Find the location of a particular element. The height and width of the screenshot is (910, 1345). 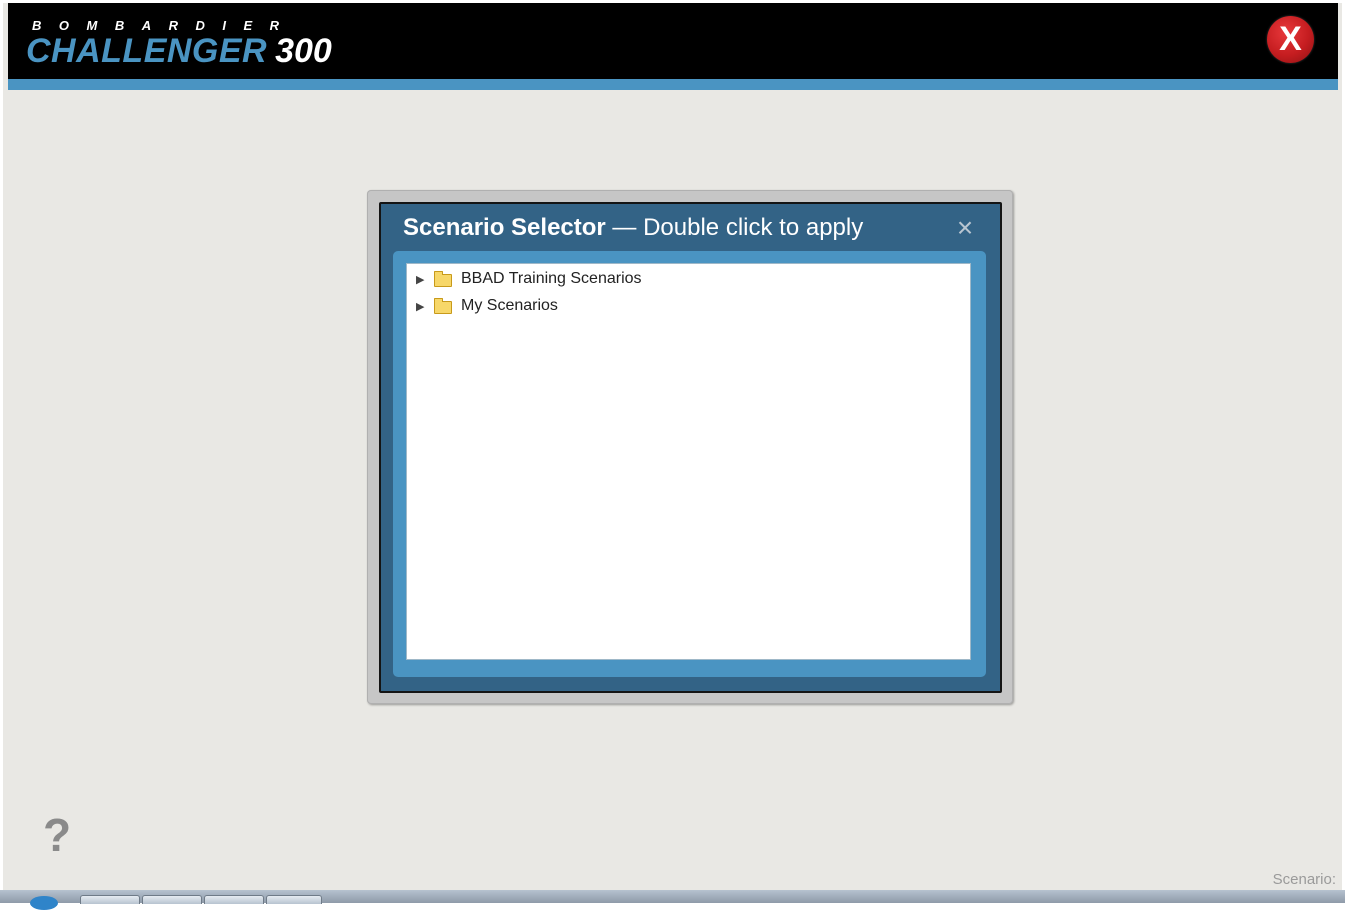

header-accent-stripe is located at coordinates (673, 84).